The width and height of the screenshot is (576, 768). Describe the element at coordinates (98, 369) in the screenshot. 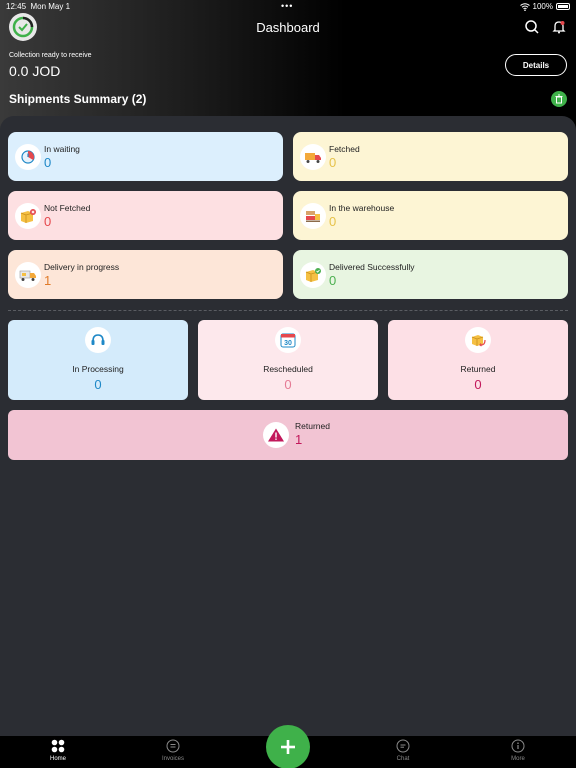

I see `card-label: In Processing` at that location.